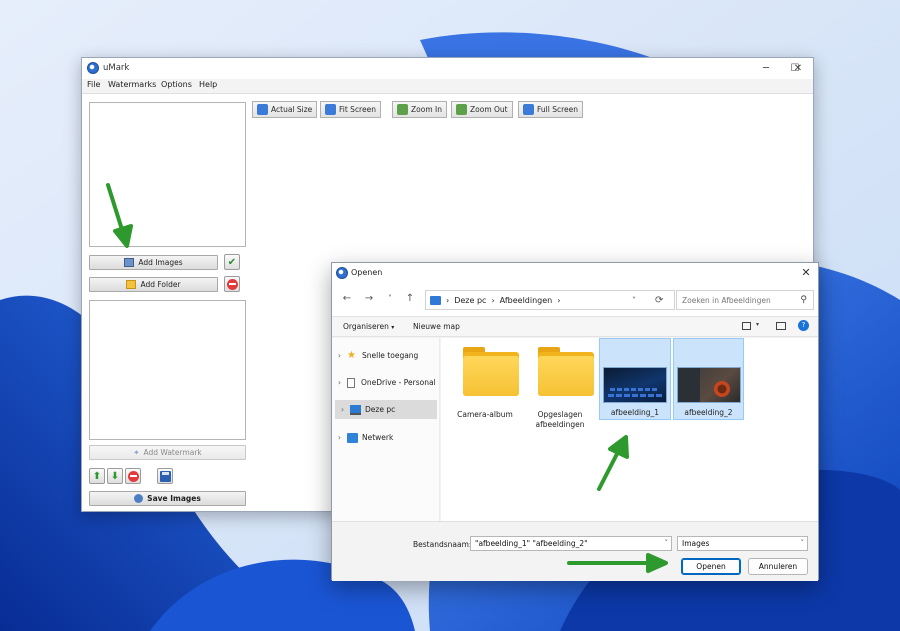 The image size is (900, 631). I want to click on remove-images-button, so click(232, 284).